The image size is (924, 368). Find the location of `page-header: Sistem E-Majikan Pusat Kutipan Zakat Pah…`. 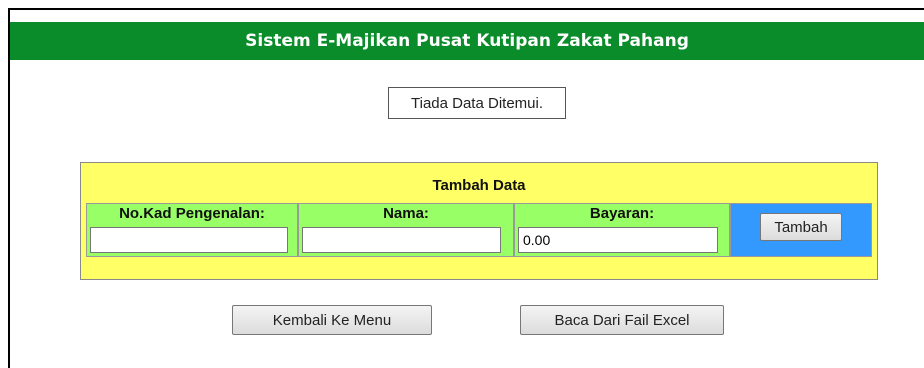

page-header: Sistem E-Majikan Pusat Kutipan Zakat Pah… is located at coordinates (467, 41).